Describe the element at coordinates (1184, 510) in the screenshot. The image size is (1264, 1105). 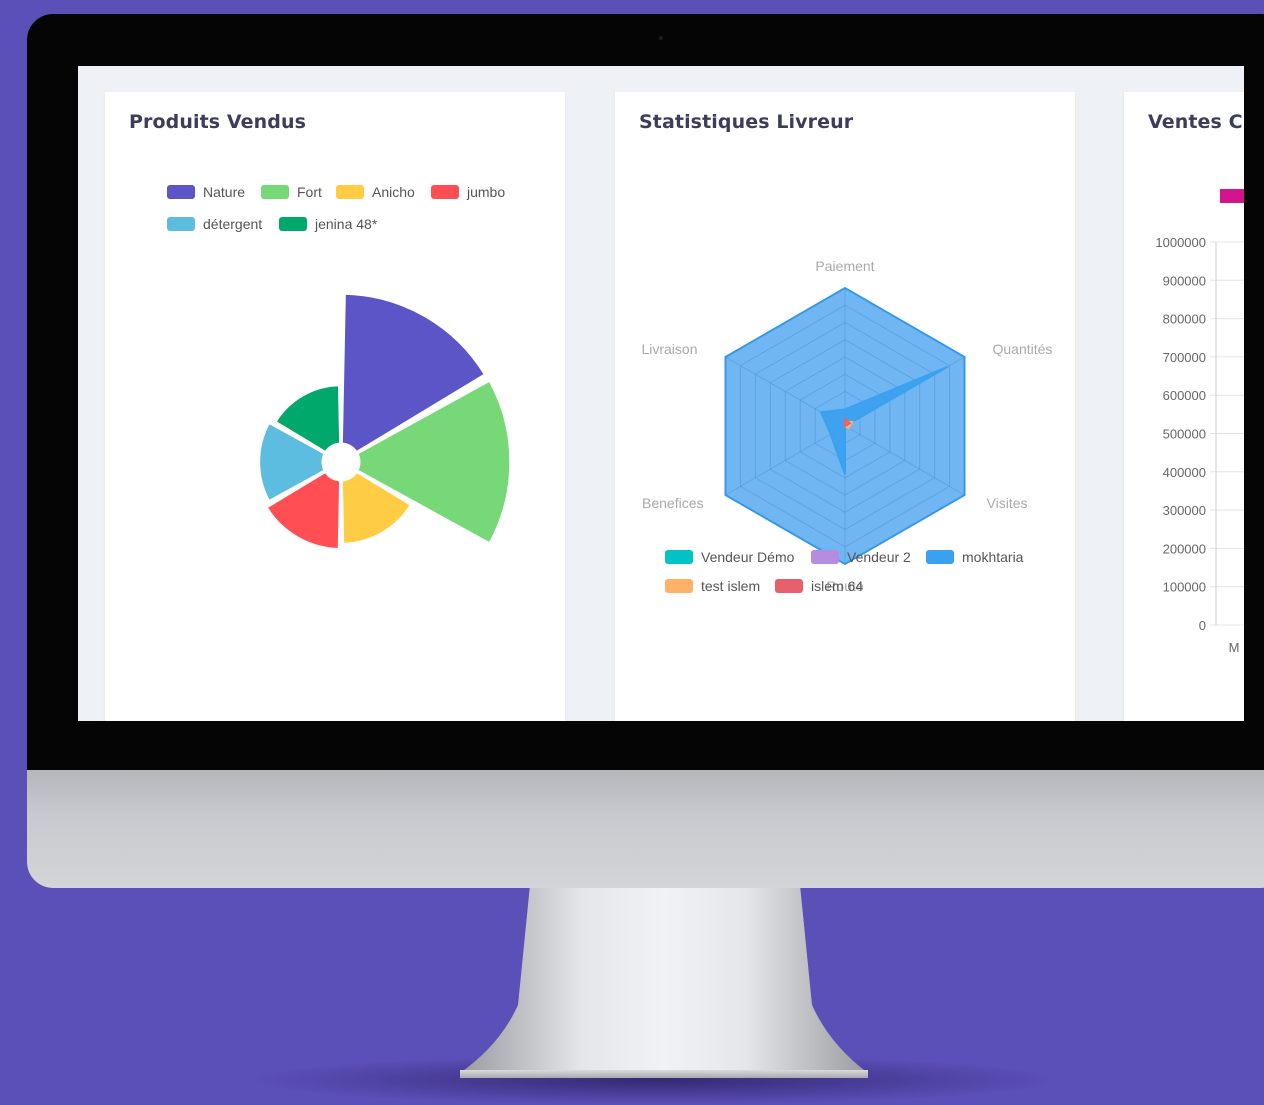
I see `bar-y-tick: 300000` at that location.